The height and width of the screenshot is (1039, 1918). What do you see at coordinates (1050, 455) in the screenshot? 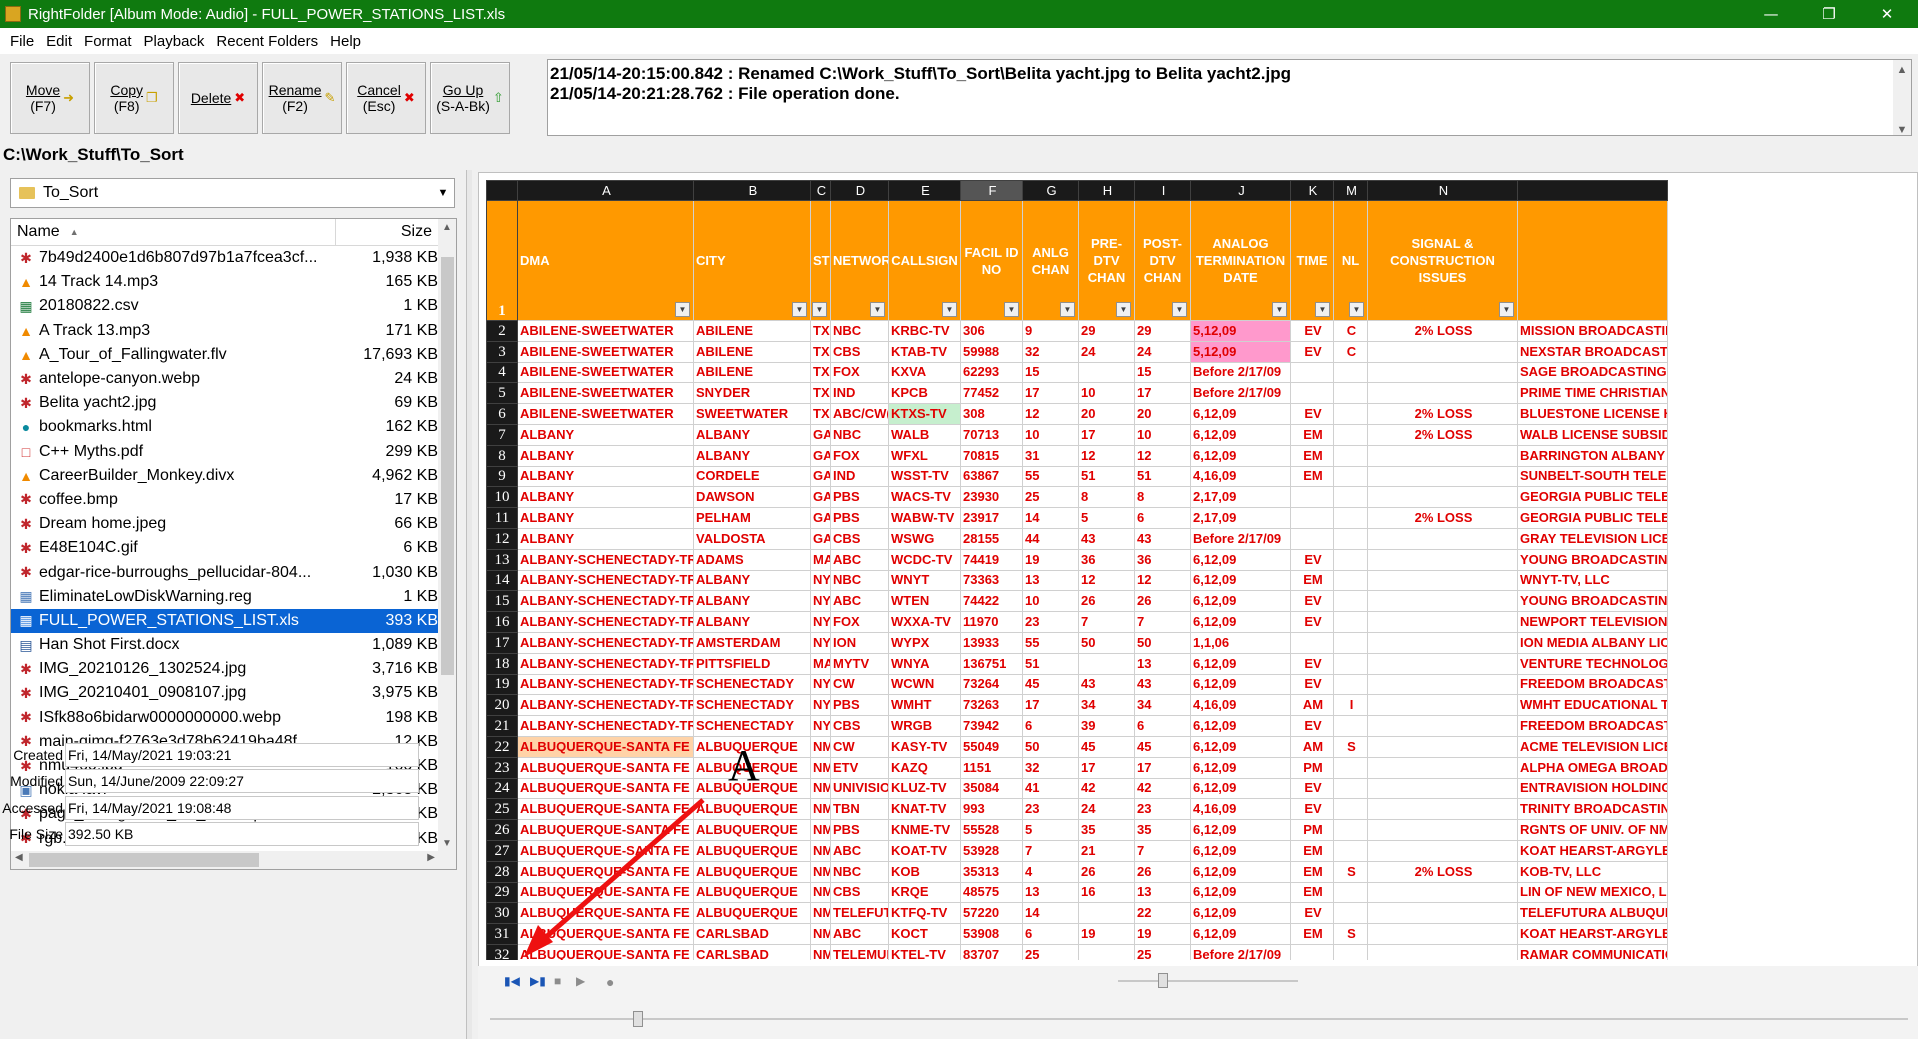
I see `data-cell: 31` at bounding box center [1050, 455].